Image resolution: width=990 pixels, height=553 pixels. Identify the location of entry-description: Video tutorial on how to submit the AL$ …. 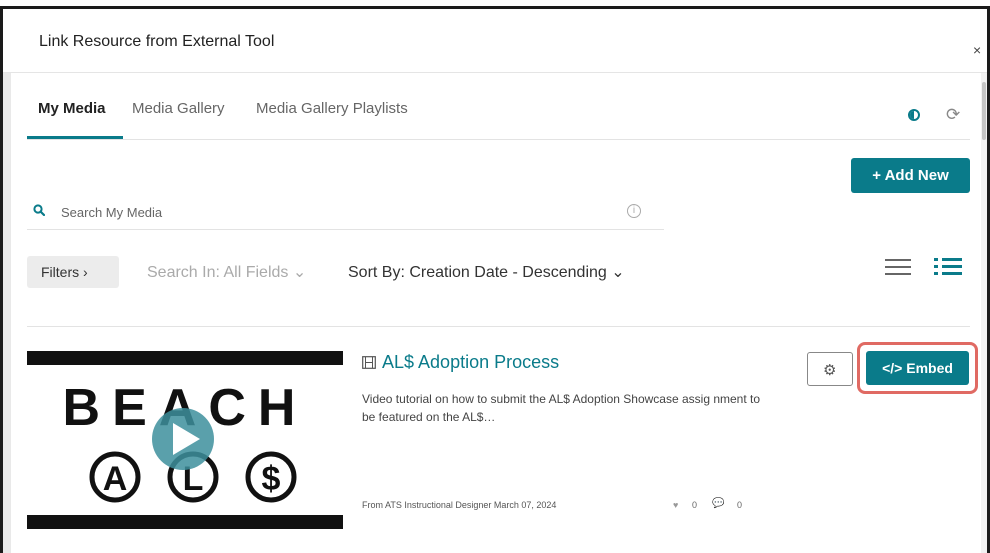
(561, 408).